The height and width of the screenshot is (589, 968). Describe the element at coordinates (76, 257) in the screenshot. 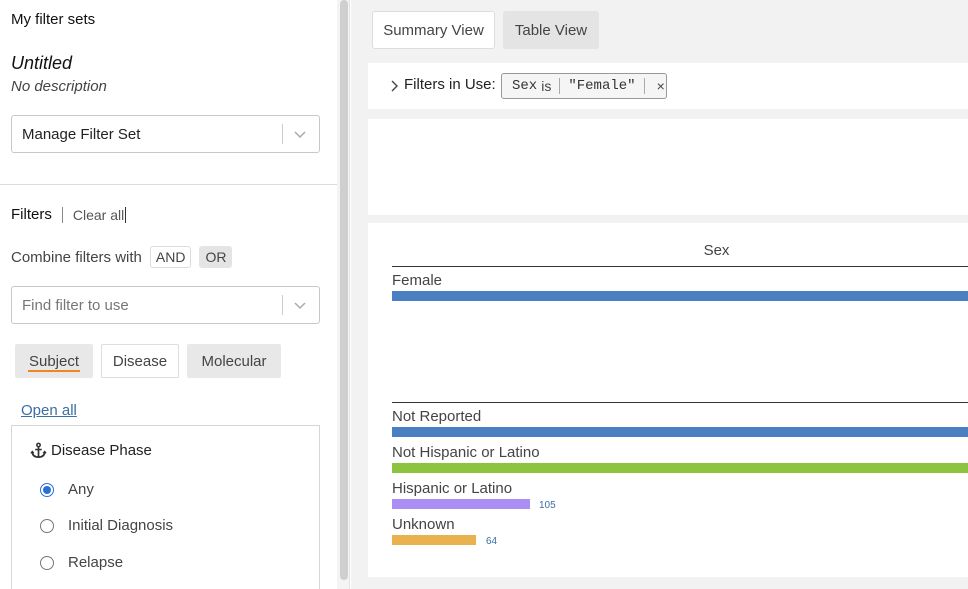

I see `combine-filters-label: Combine filters with` at that location.